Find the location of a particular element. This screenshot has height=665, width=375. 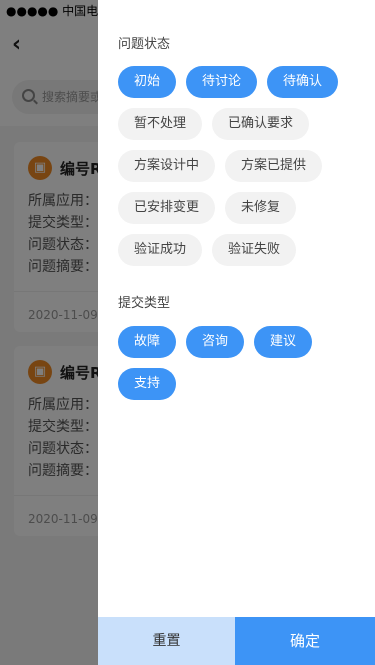

type-tag-group: 故障 咨询 建议支持 is located at coordinates (238, 368).